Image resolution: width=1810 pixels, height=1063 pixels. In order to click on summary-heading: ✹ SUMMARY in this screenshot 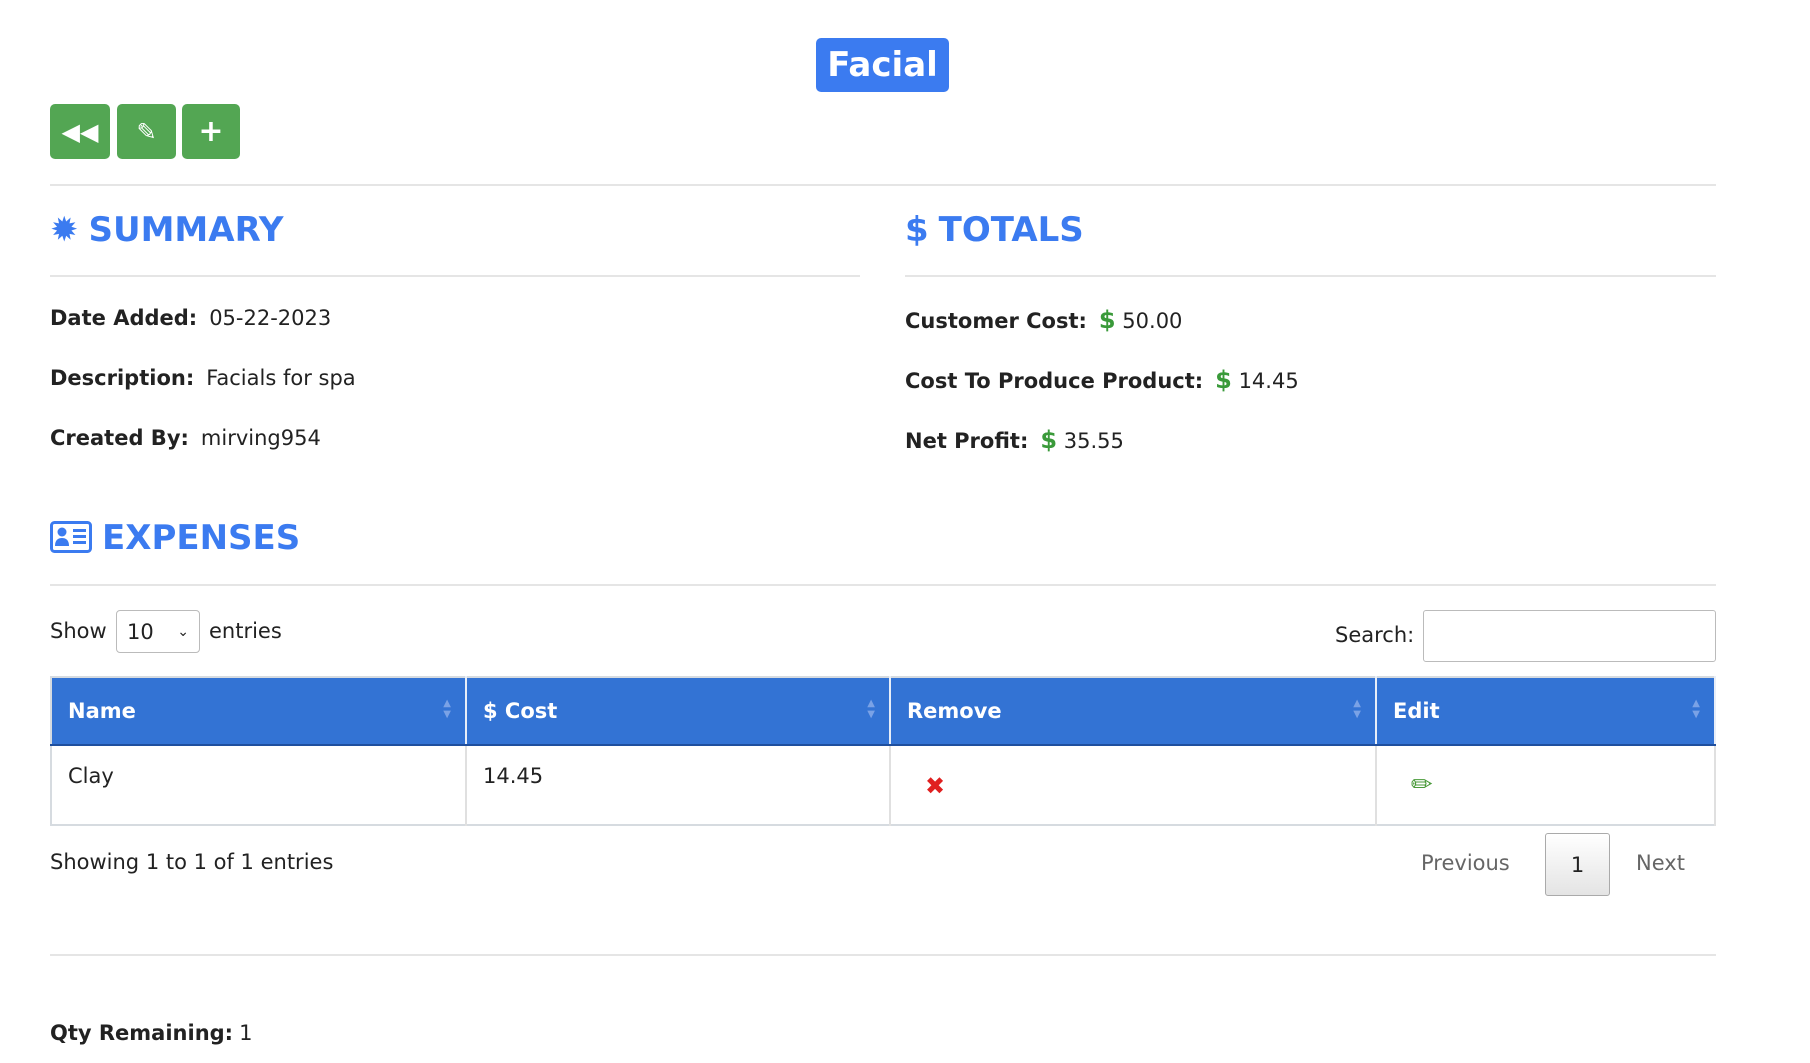, I will do `click(167, 230)`.